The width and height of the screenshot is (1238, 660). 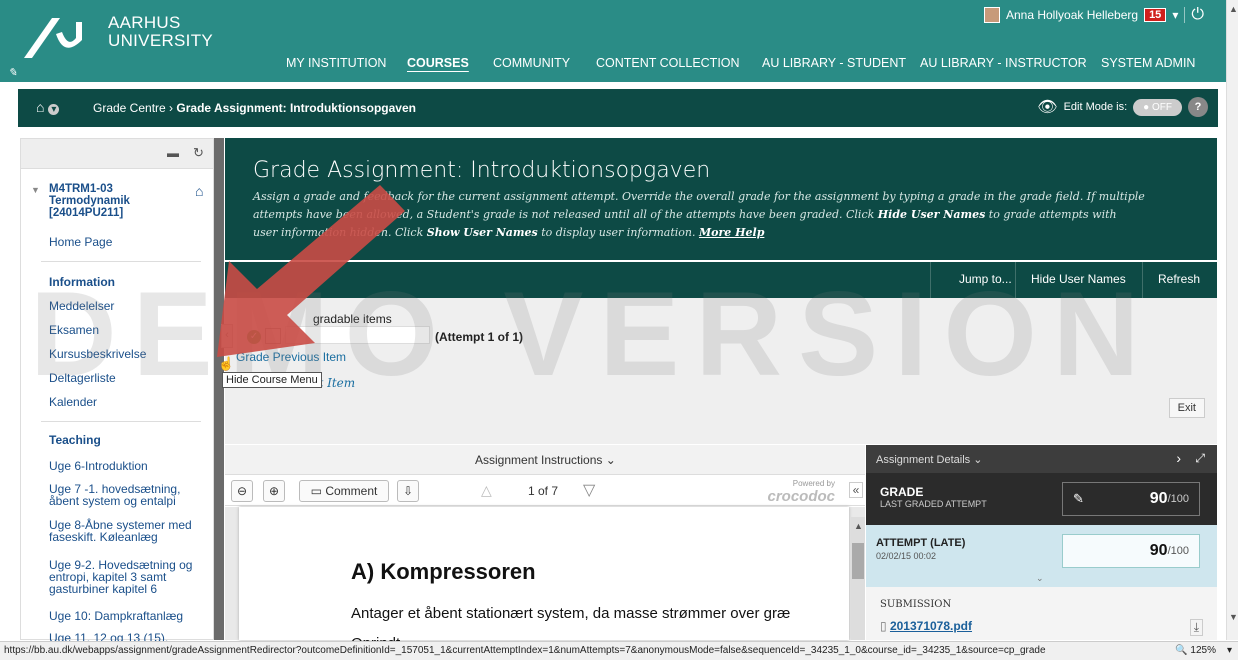 What do you see at coordinates (668, 63) in the screenshot?
I see `tab-content-collection: CONTENT COLLECTION` at bounding box center [668, 63].